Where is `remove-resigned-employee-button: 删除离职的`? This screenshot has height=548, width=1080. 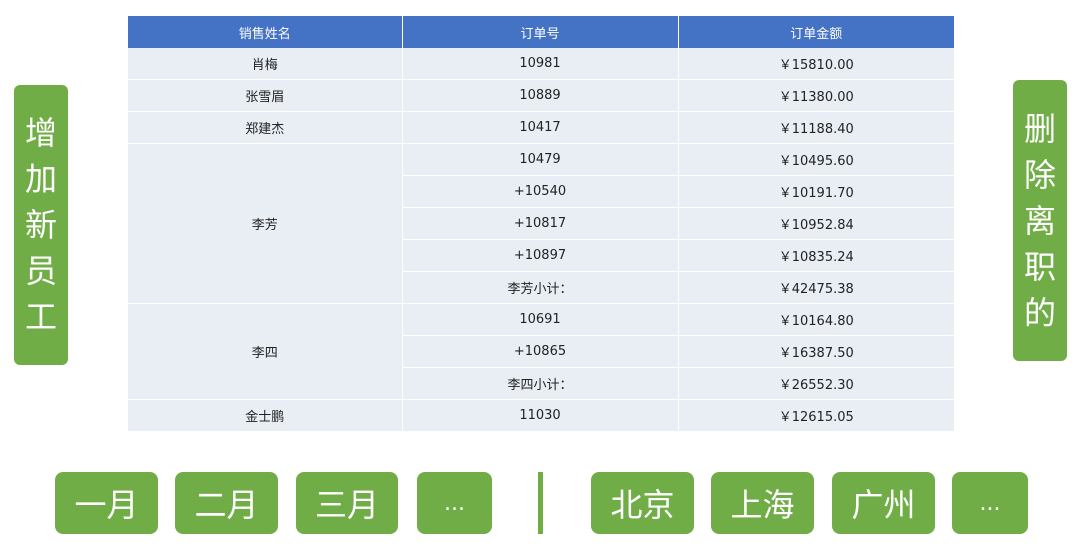
remove-resigned-employee-button: 删除离职的 is located at coordinates (1040, 220).